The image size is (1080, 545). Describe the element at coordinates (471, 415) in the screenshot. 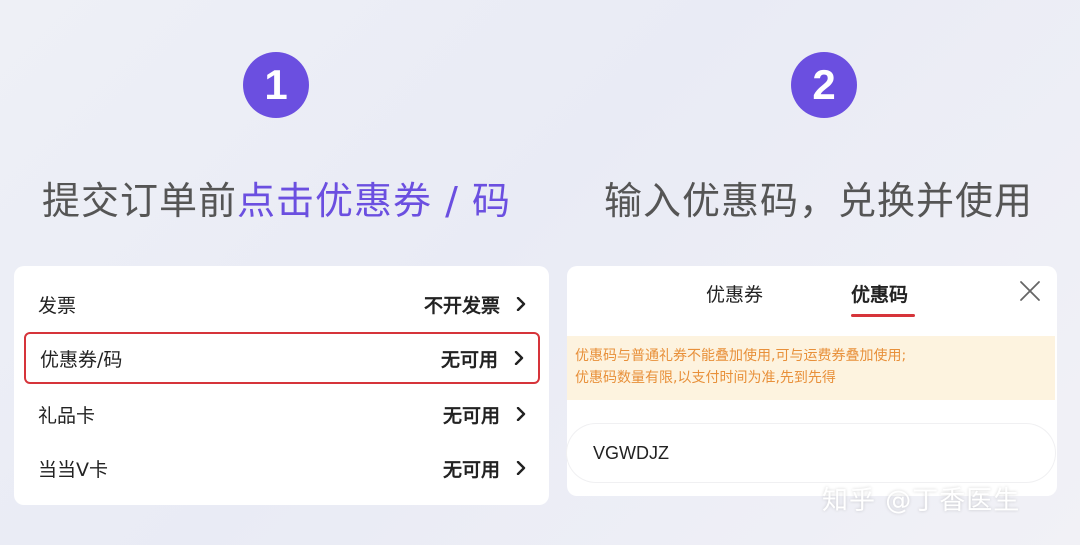

I see `gift-card-value: 无可用` at that location.